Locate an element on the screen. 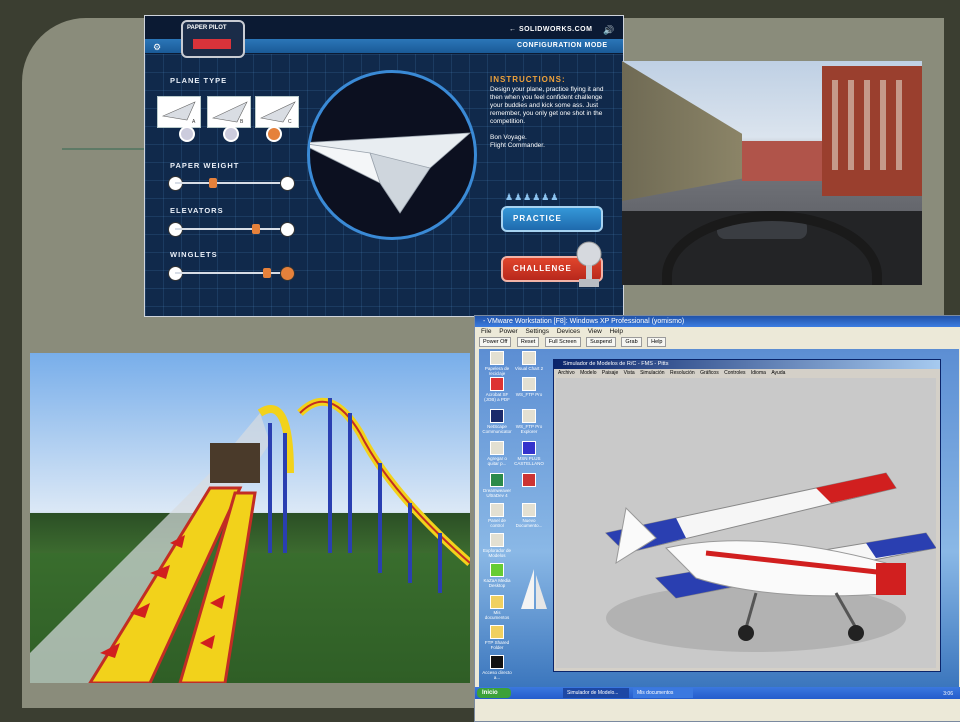 The width and height of the screenshot is (960, 722). pilot-silhouettes-icon: ♟♟♟♟♟♟ is located at coordinates (532, 197).